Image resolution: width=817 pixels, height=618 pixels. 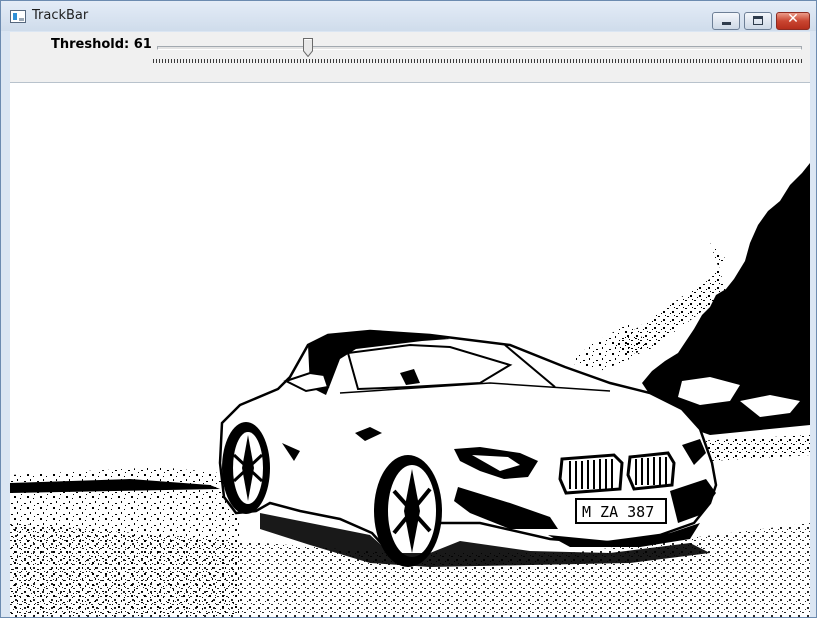 I want to click on close-icon: ✕, so click(x=793, y=19).